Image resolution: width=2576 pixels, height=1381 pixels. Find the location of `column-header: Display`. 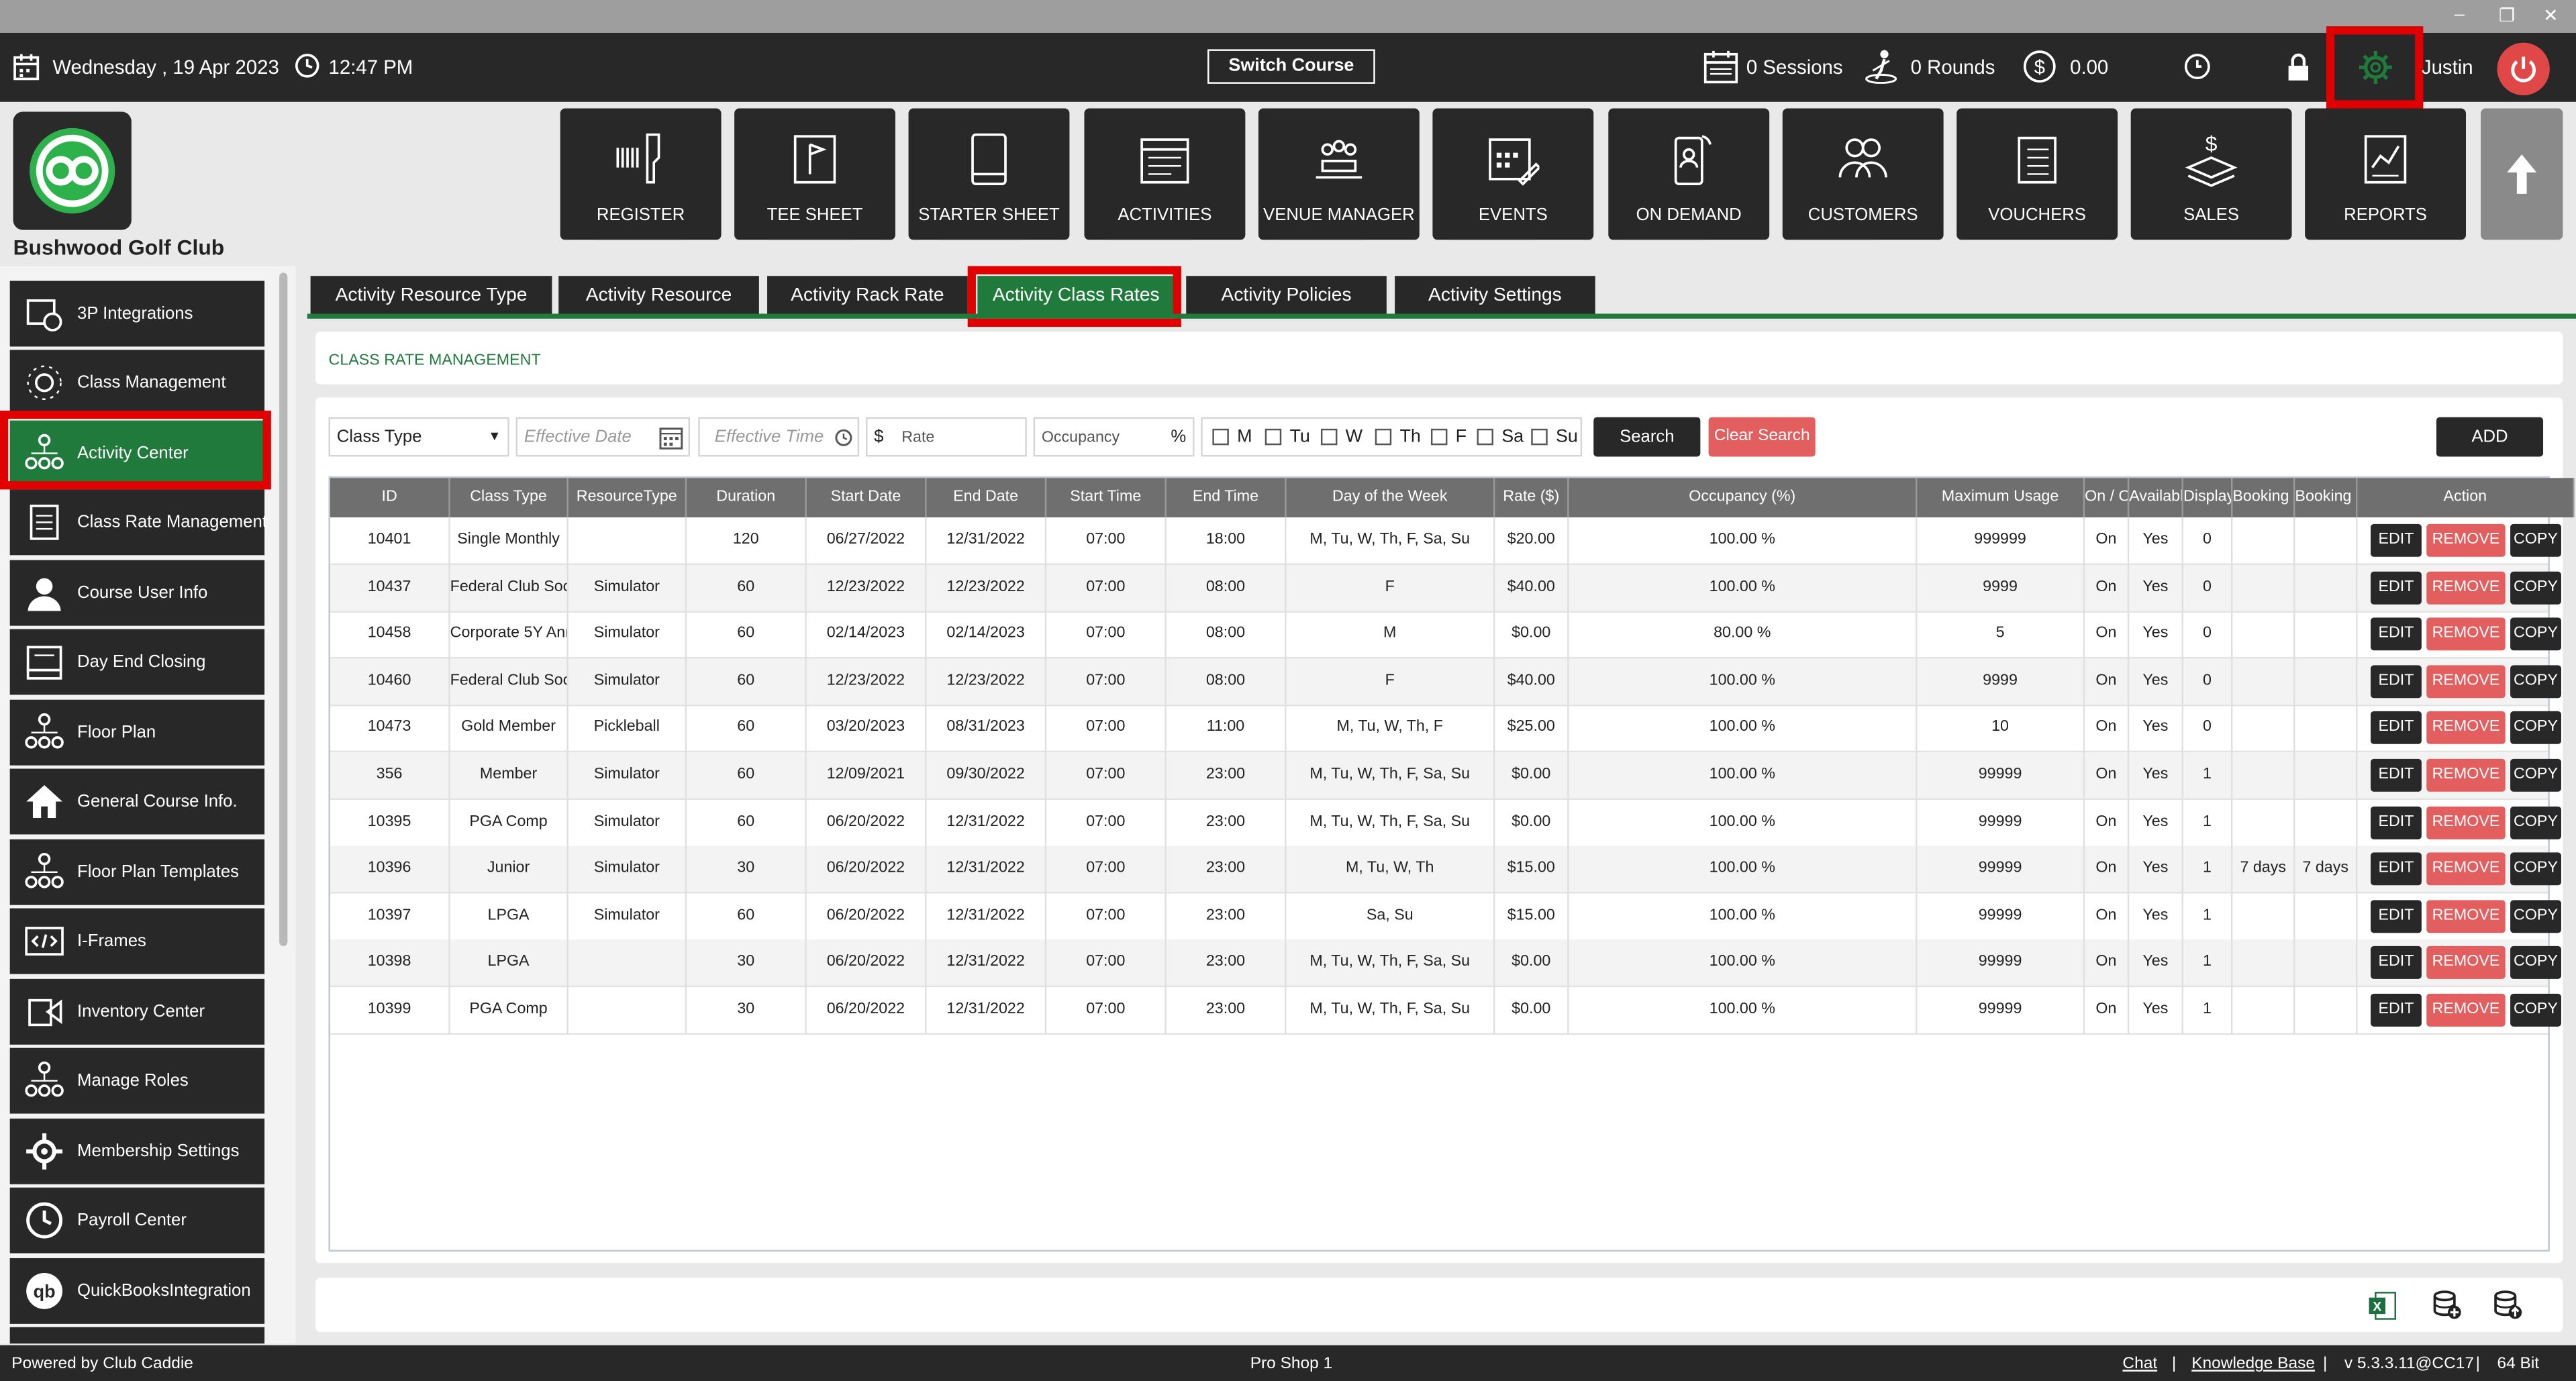

column-header: Display is located at coordinates (2208, 498).